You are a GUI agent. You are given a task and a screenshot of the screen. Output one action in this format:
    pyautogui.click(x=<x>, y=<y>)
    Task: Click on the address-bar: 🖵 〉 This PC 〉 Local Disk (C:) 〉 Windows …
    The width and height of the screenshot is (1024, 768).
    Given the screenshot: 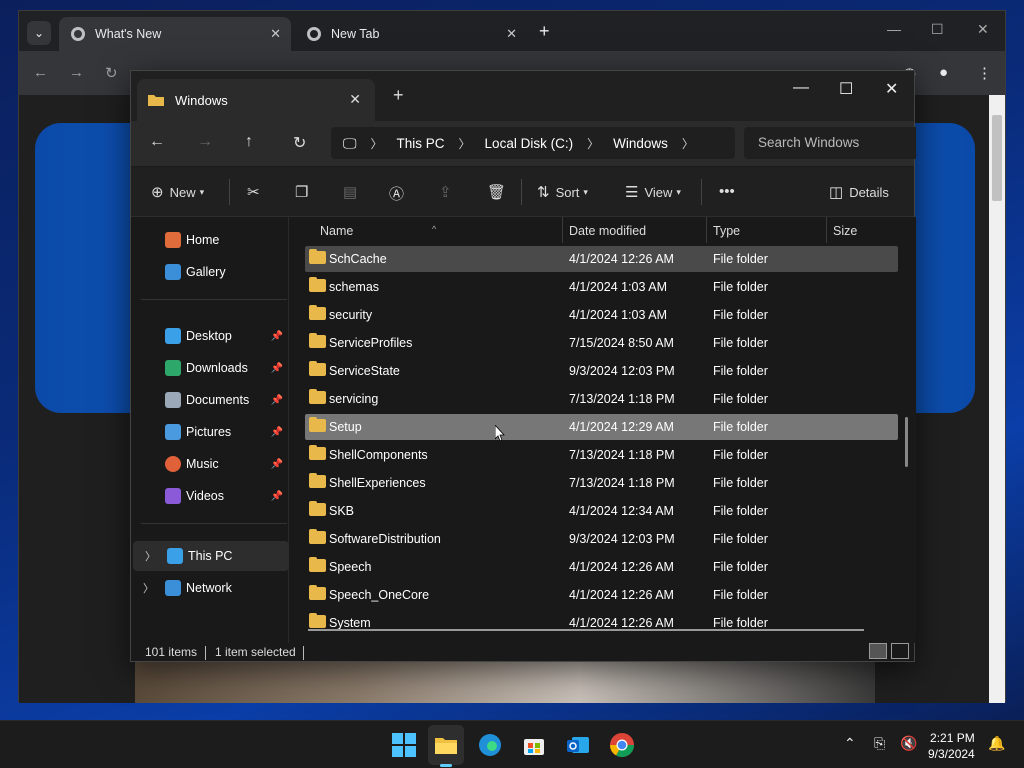 What is the action you would take?
    pyautogui.click(x=533, y=143)
    